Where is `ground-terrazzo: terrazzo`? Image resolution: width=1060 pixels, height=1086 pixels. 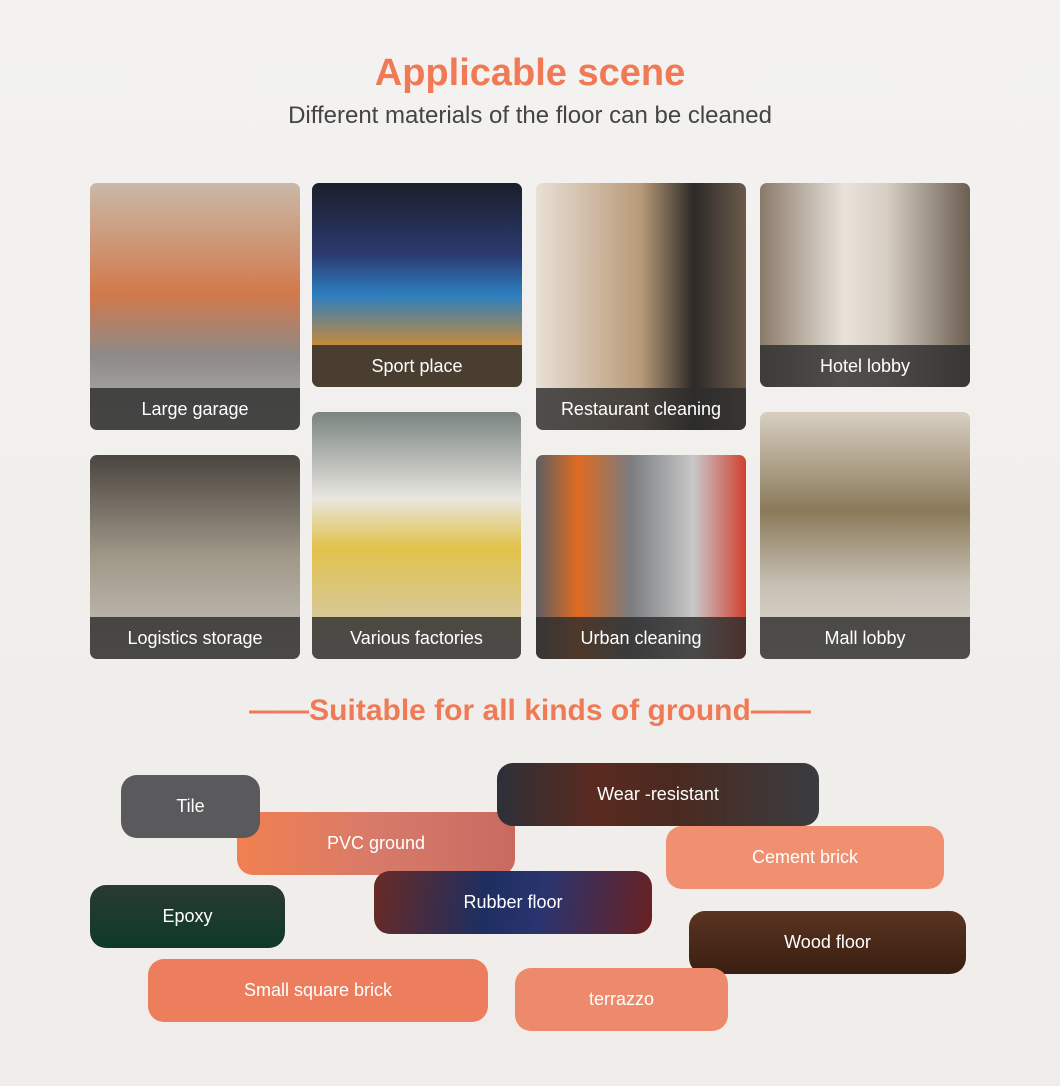 ground-terrazzo: terrazzo is located at coordinates (621, 999).